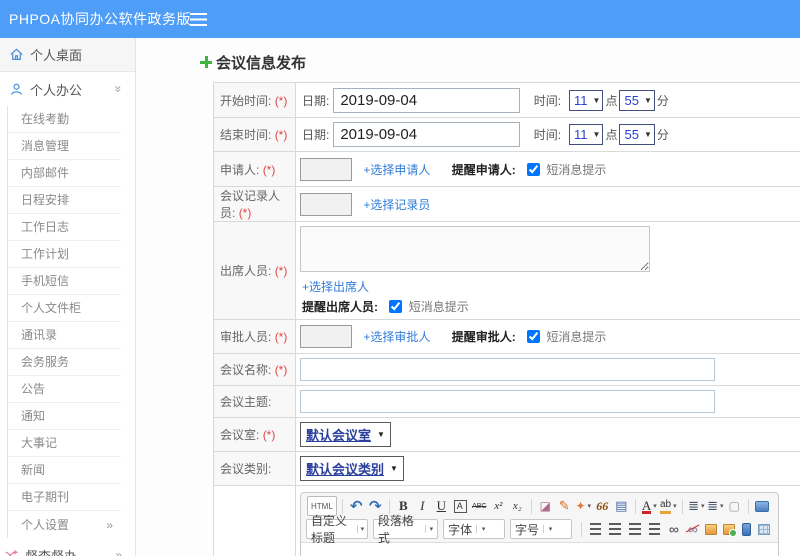 This screenshot has width=800, height=556. Describe the element at coordinates (602, 506) in the screenshot. I see `blockquote-button: 66` at that location.